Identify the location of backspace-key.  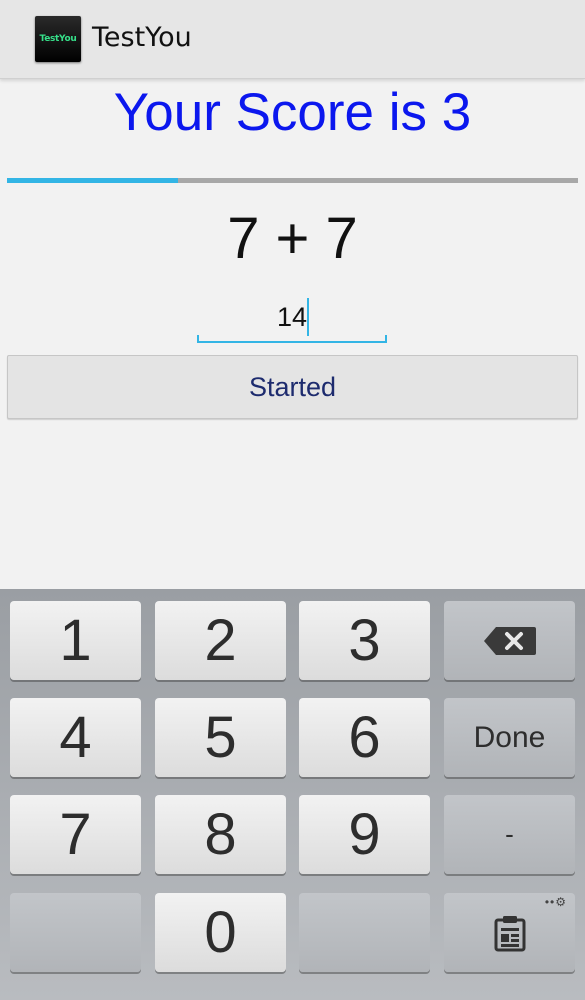
(509, 640).